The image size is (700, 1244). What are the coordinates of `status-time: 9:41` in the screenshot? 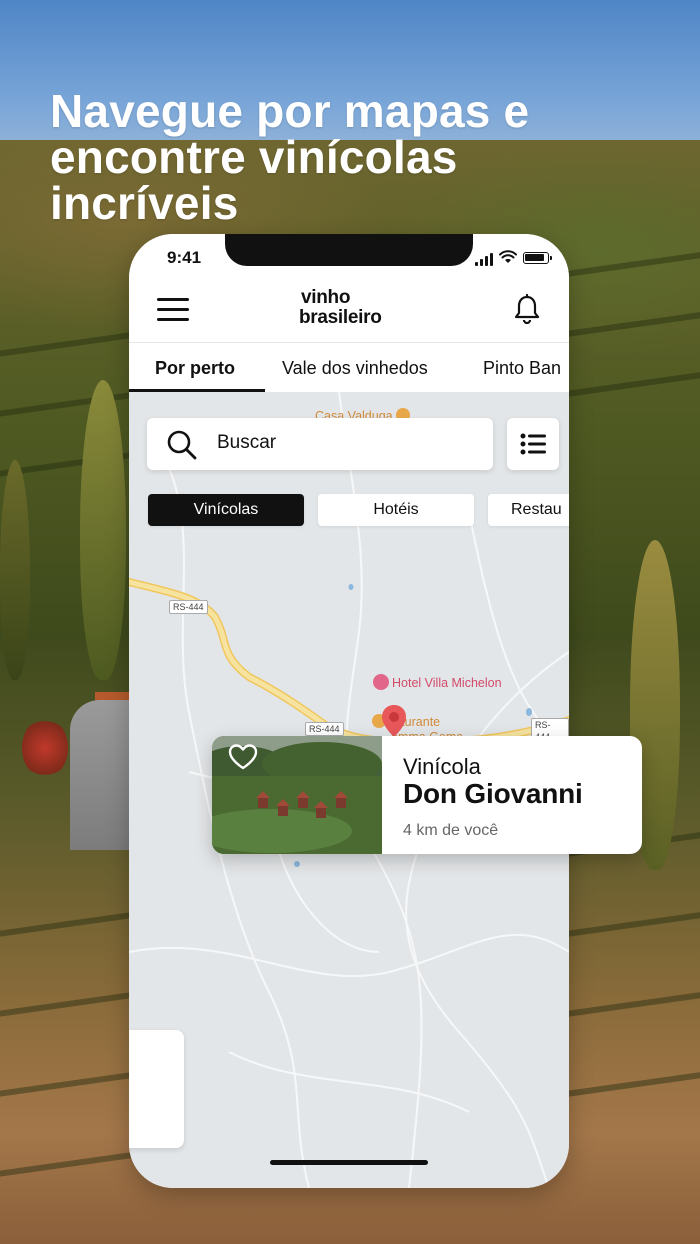 It's located at (184, 257).